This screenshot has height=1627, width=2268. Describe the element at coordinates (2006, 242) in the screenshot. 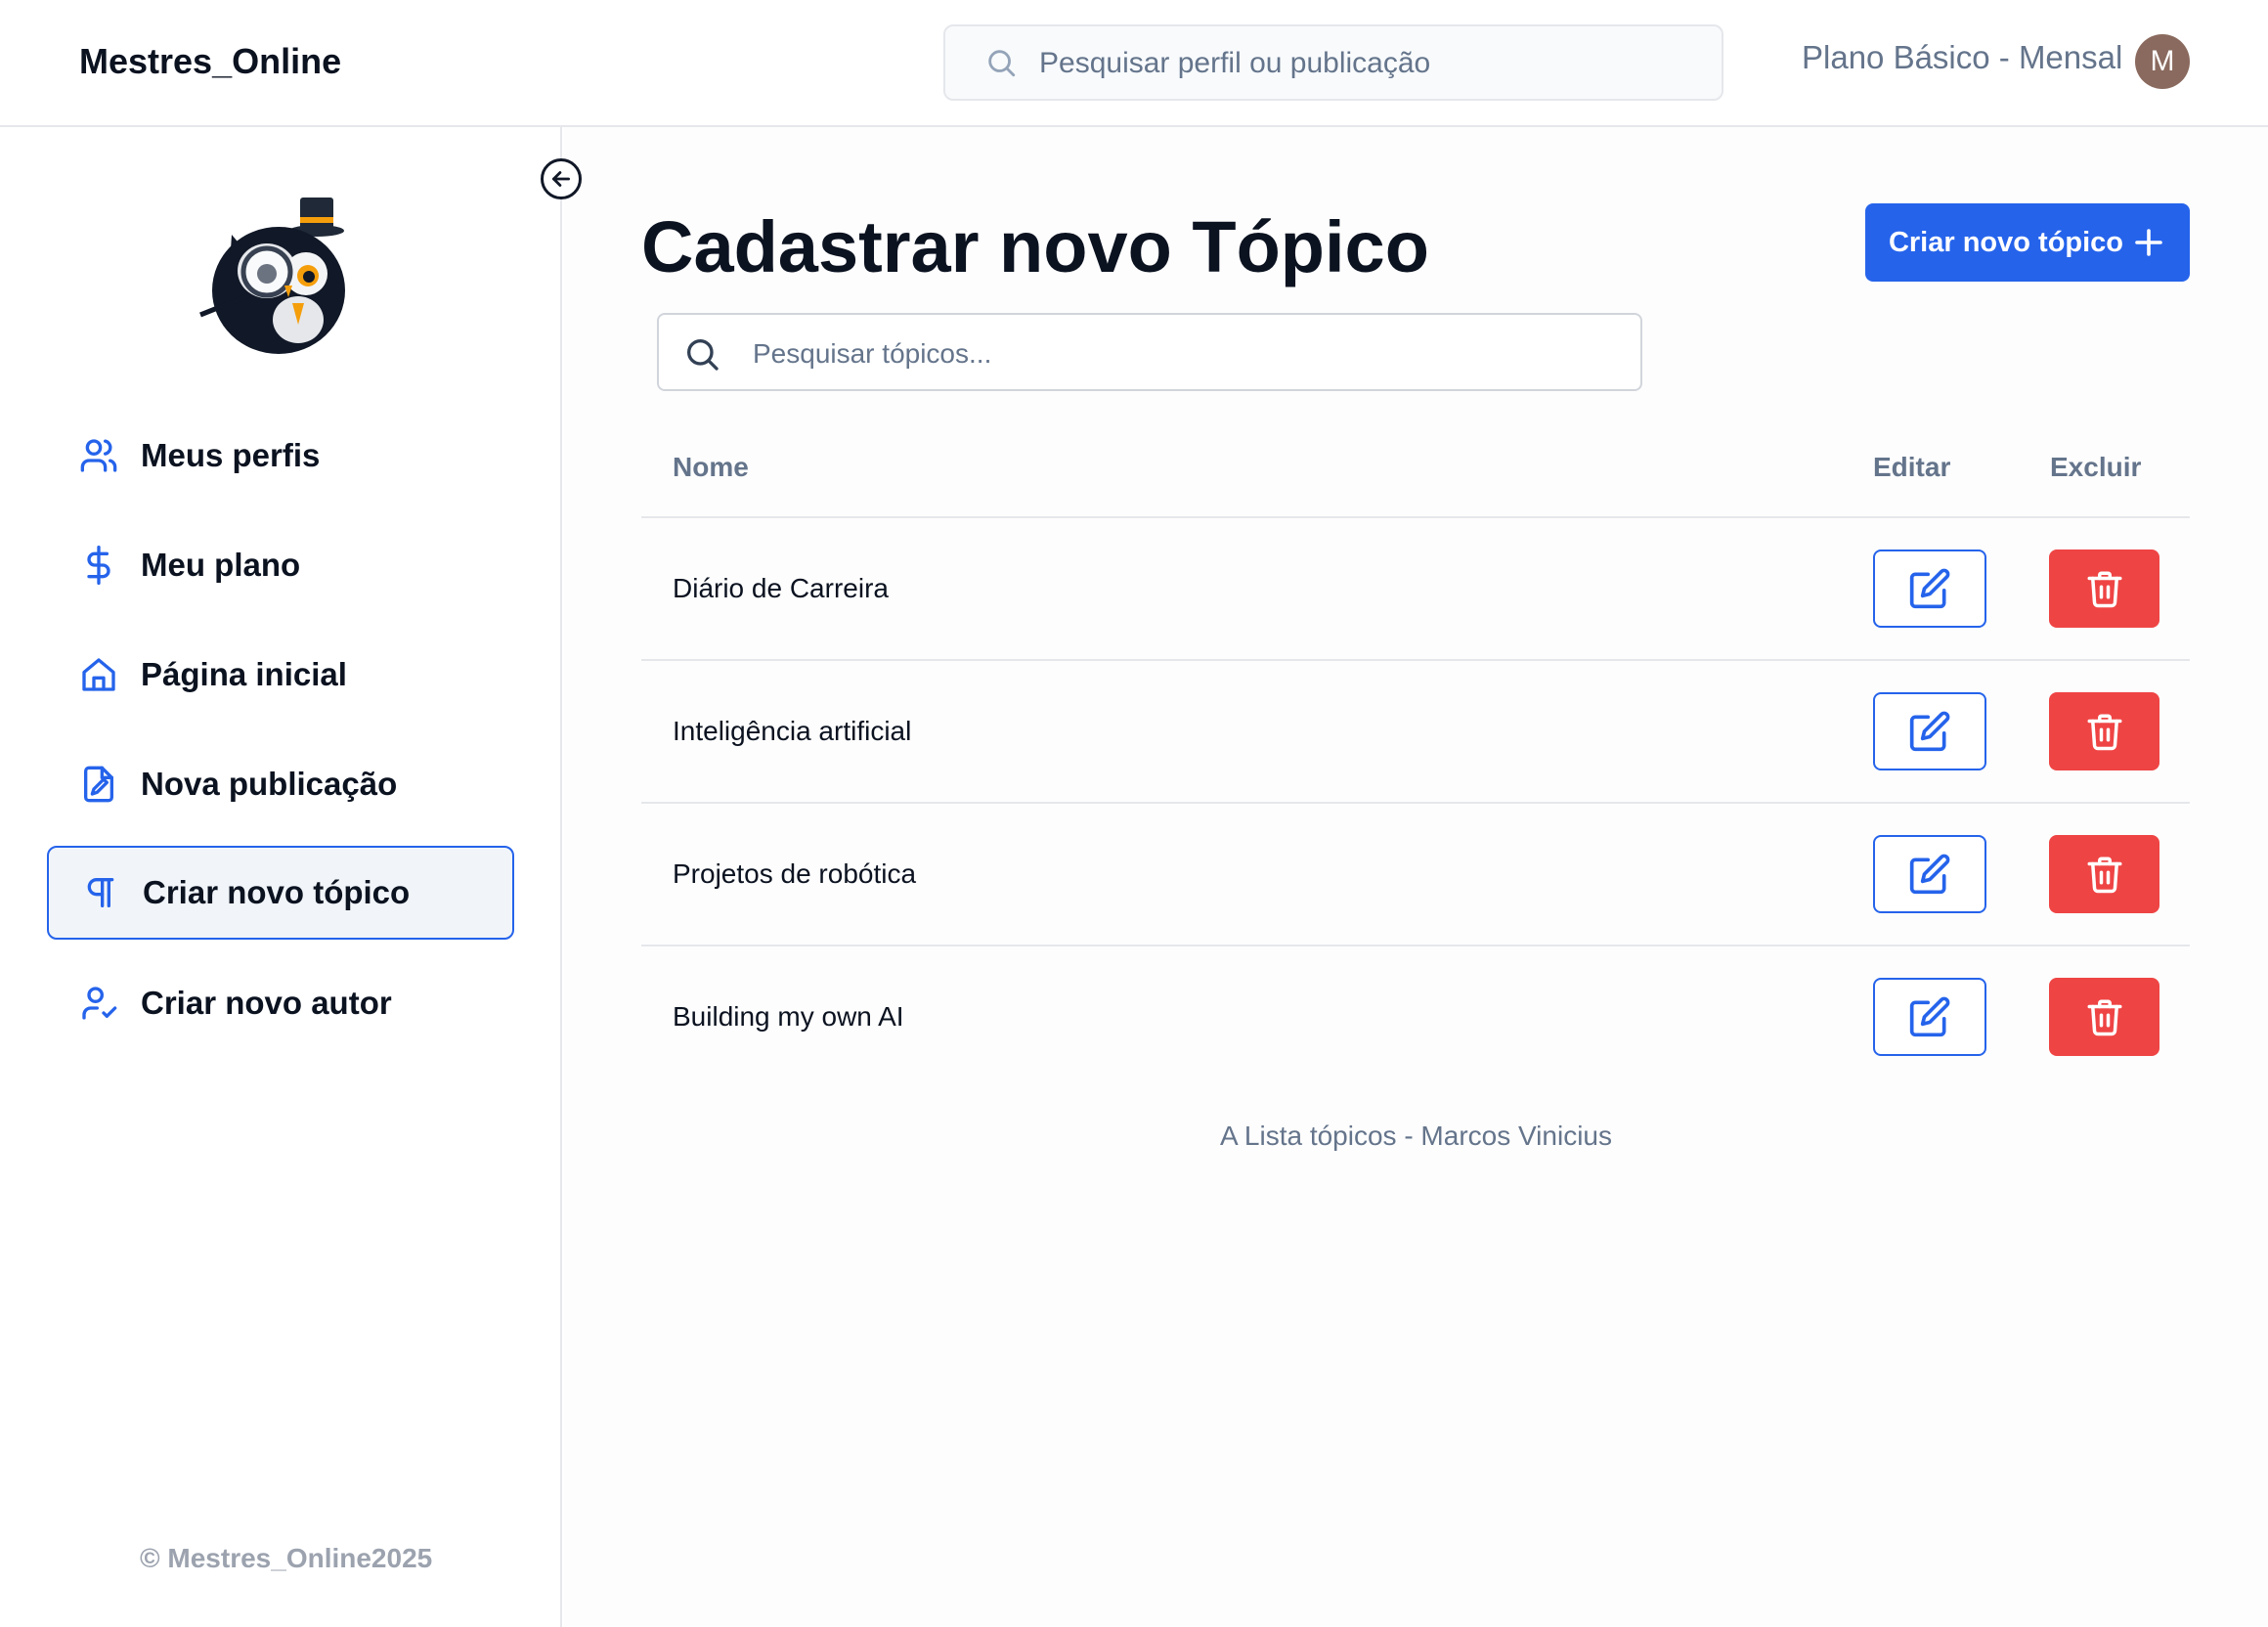

I see `create-topic-button-label: Criar novo tópico` at that location.